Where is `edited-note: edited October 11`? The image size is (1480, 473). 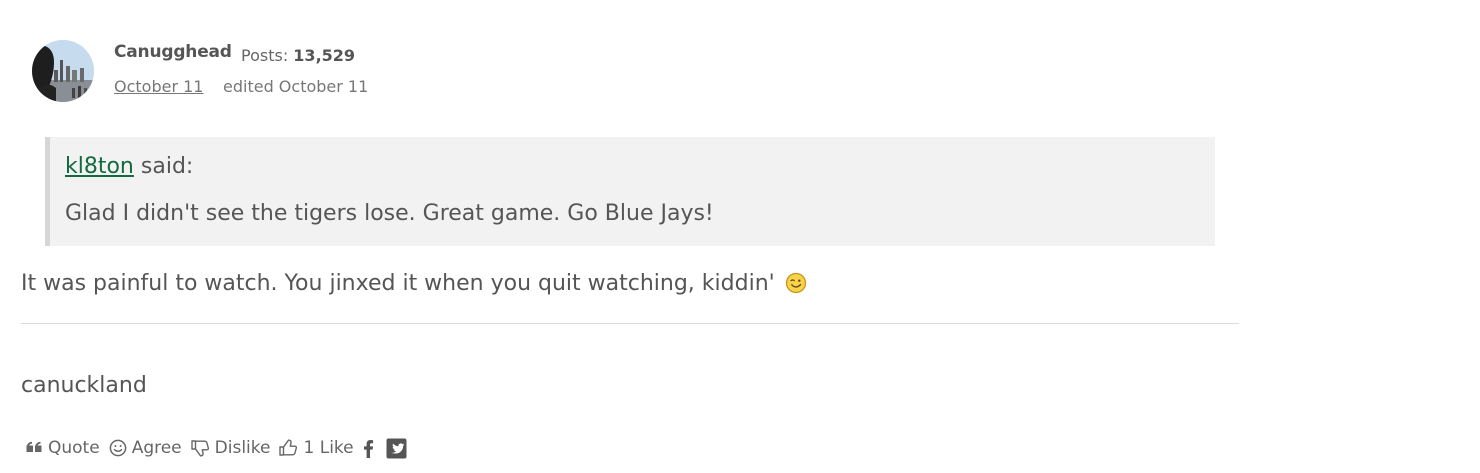
edited-note: edited October 11 is located at coordinates (296, 86).